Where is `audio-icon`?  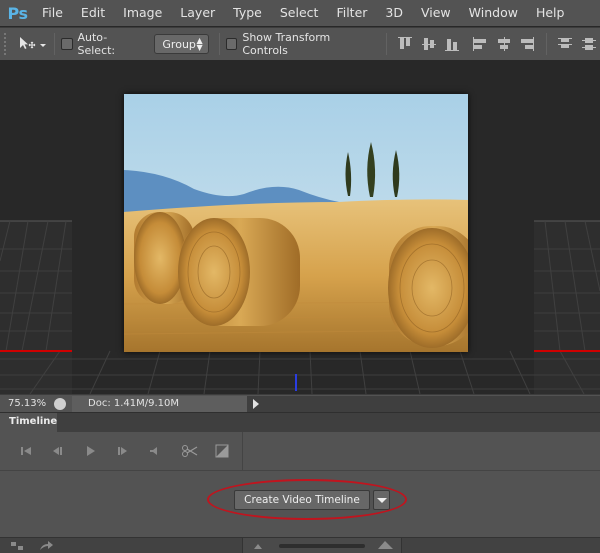 audio-icon is located at coordinates (154, 451).